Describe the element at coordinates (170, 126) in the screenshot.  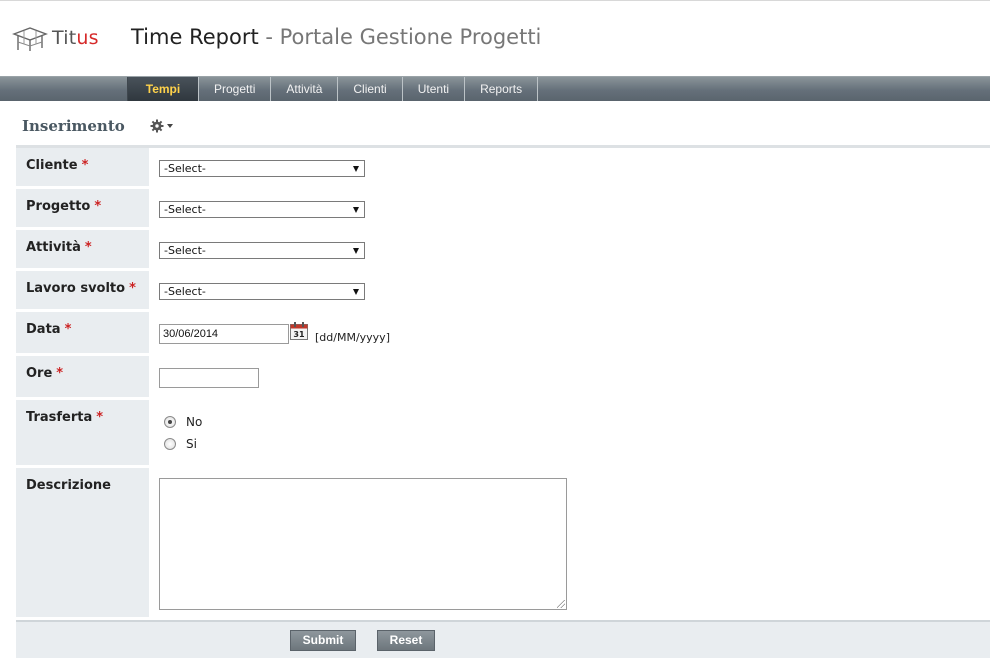
I see `chevron-down-icon` at that location.